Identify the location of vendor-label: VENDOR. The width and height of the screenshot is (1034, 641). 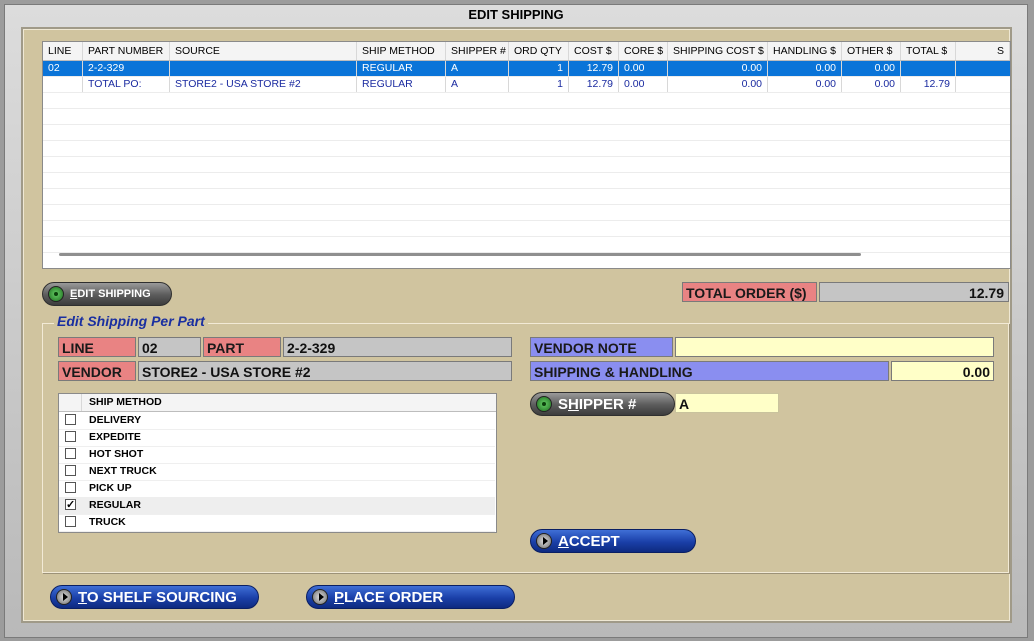
(97, 371).